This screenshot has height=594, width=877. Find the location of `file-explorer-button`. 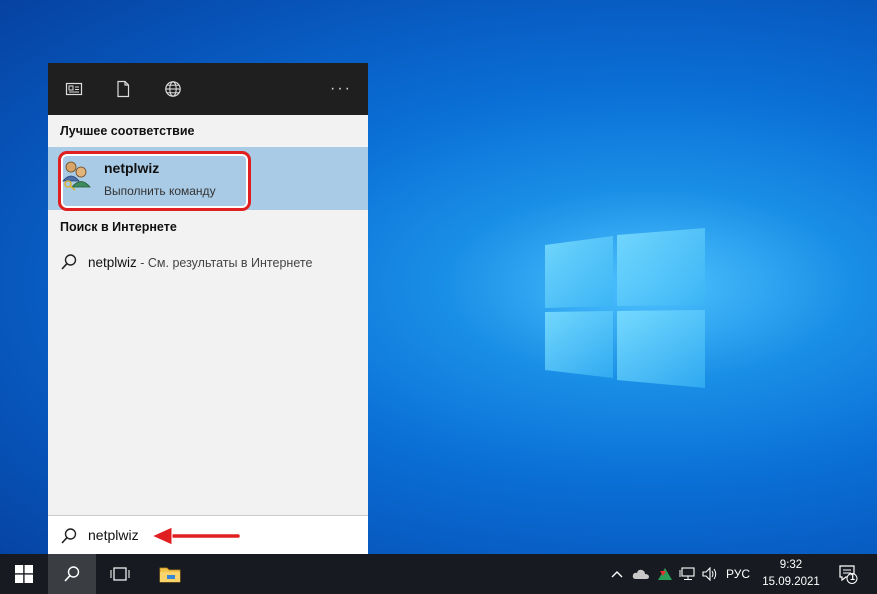

file-explorer-button is located at coordinates (170, 574).